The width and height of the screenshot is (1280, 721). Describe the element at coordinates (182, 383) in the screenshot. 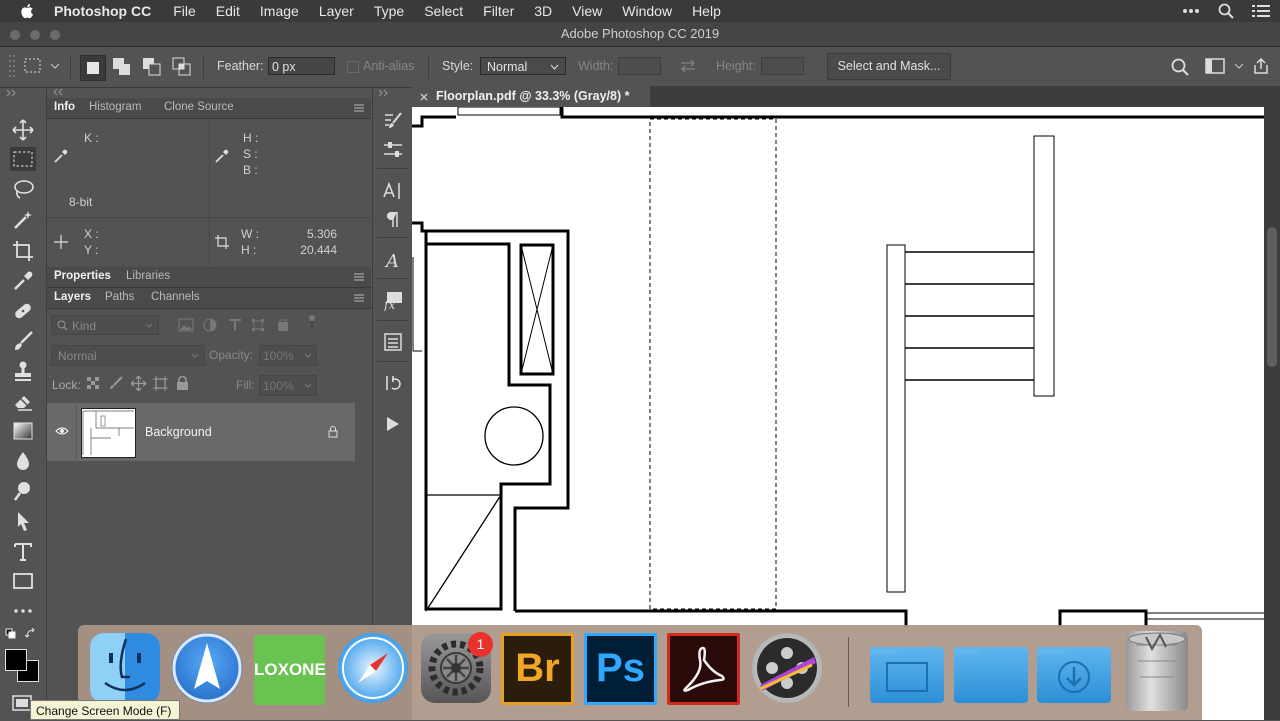

I see `lock-all-icon` at that location.